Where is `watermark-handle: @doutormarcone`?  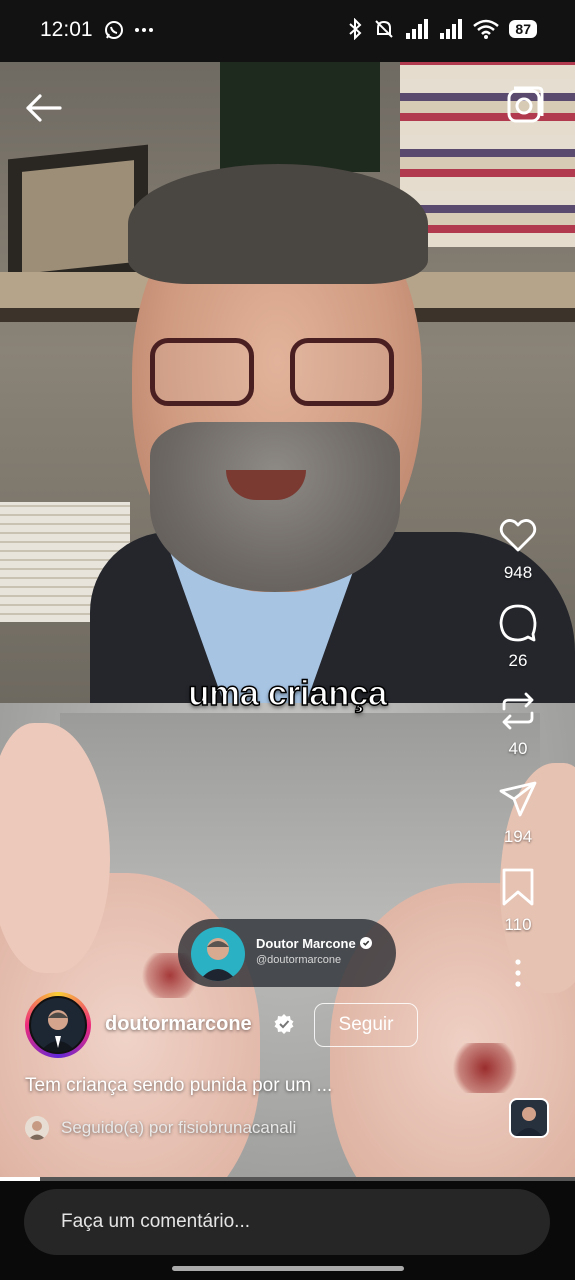 watermark-handle: @doutormarcone is located at coordinates (299, 960).